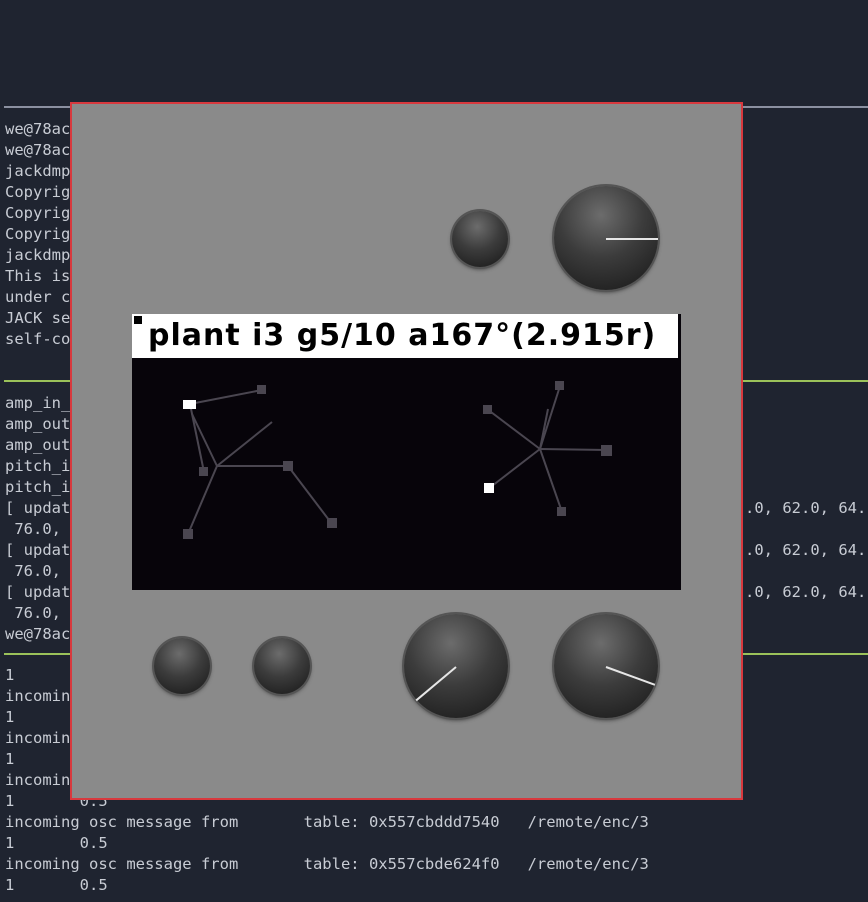 Image resolution: width=868 pixels, height=902 pixels. I want to click on plant-right-cursor, so click(489, 488).